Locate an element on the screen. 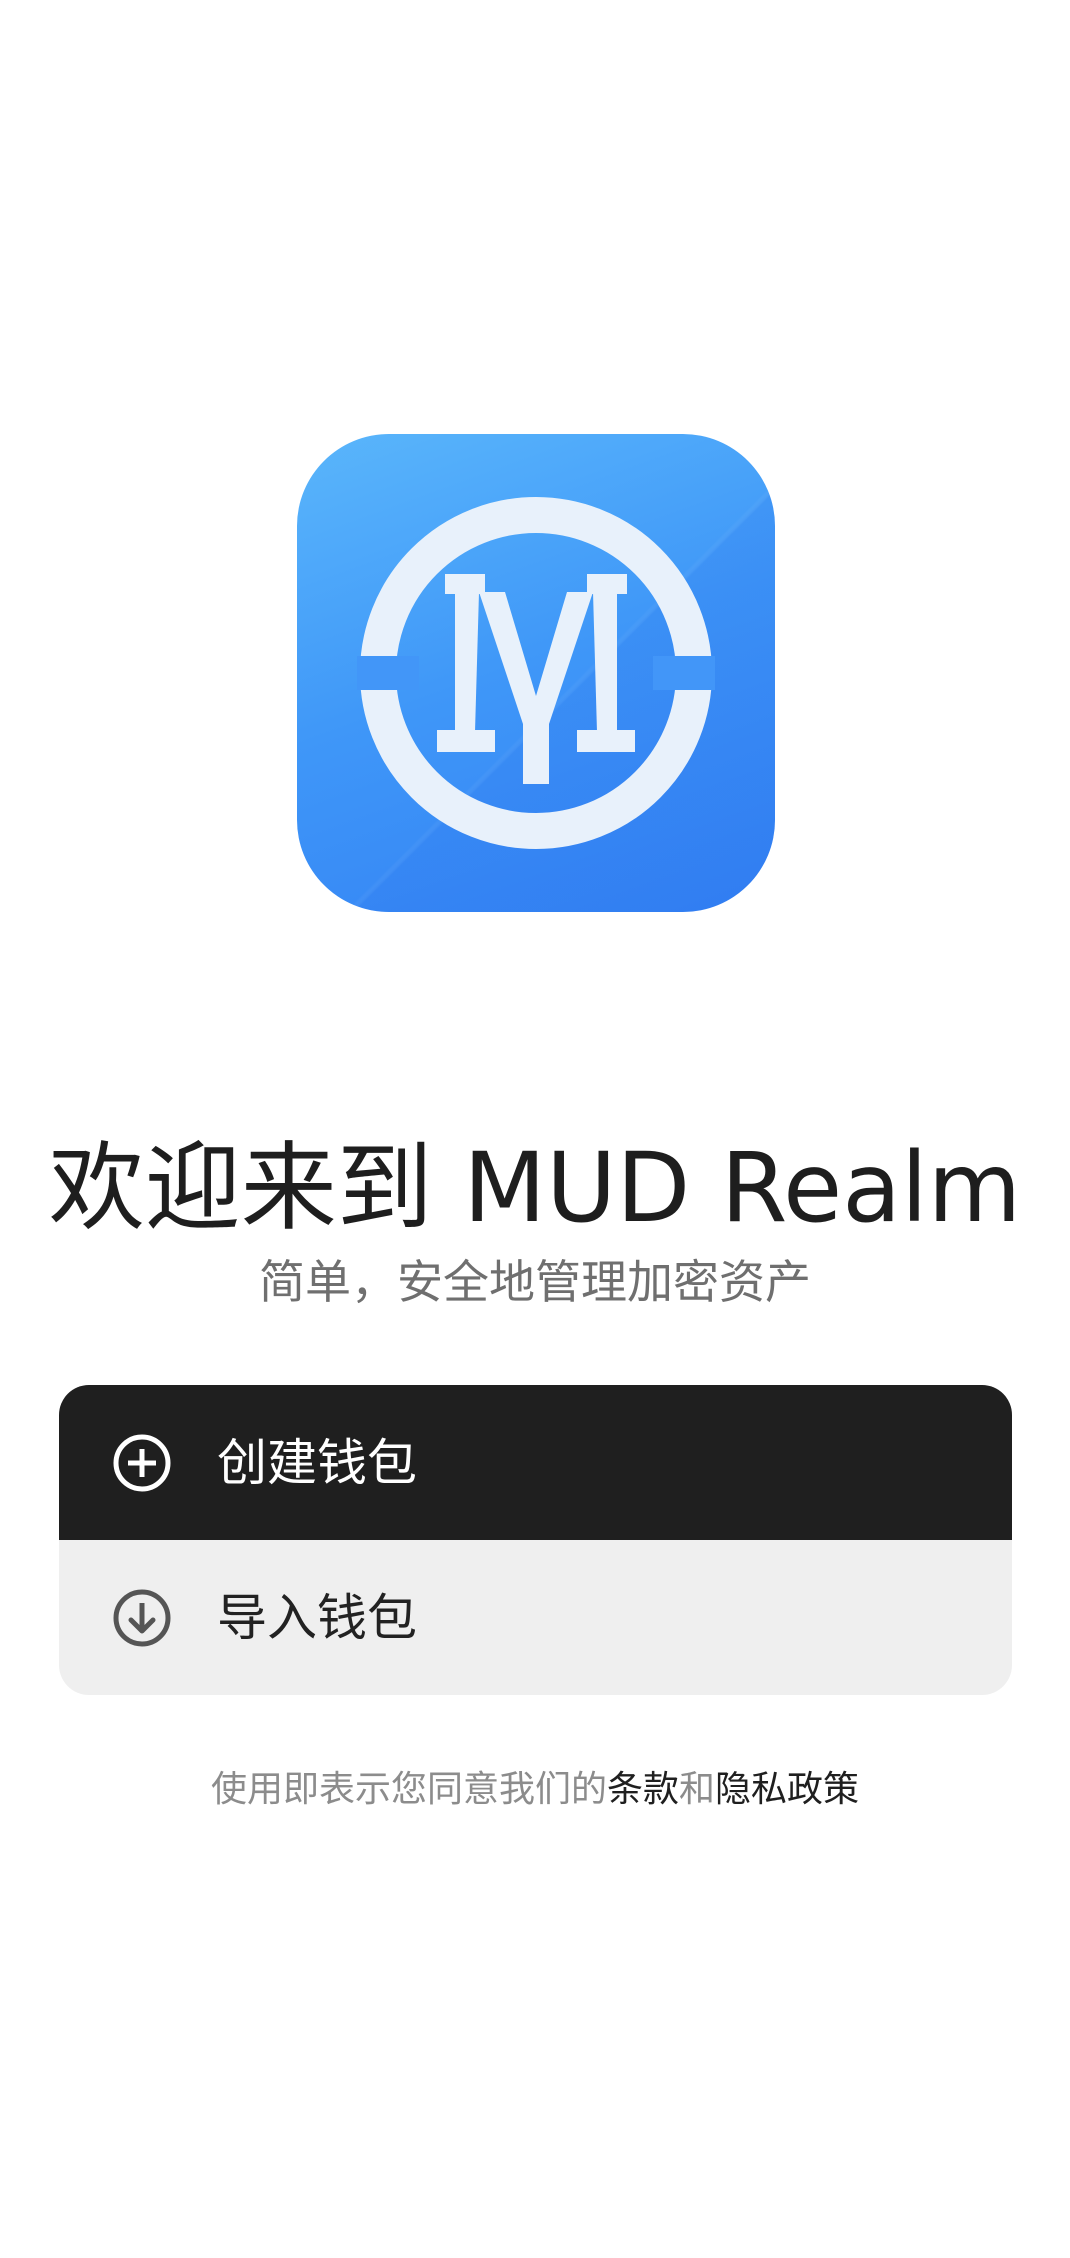 Image resolution: width=1070 pixels, height=2258 pixels. import-wallet-label: 导入钱包 is located at coordinates (317, 1617).